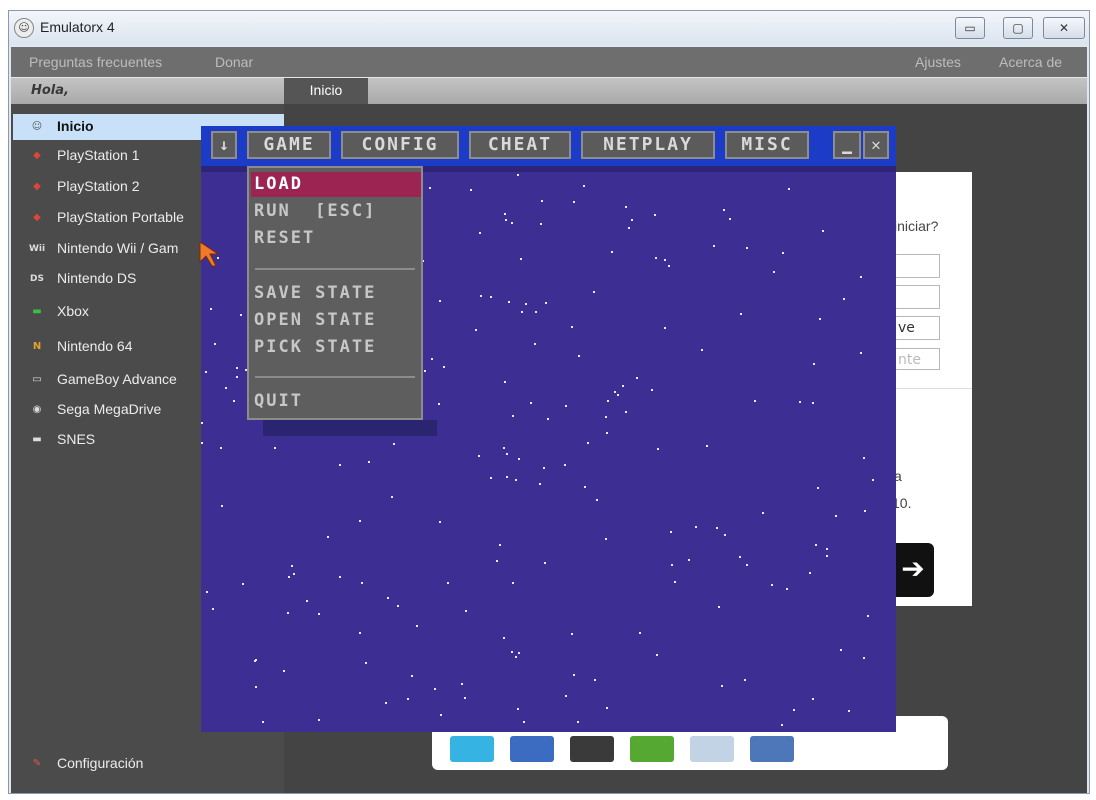 The image size is (1096, 800). I want to click on mouse-cursor-icon, so click(209, 254).